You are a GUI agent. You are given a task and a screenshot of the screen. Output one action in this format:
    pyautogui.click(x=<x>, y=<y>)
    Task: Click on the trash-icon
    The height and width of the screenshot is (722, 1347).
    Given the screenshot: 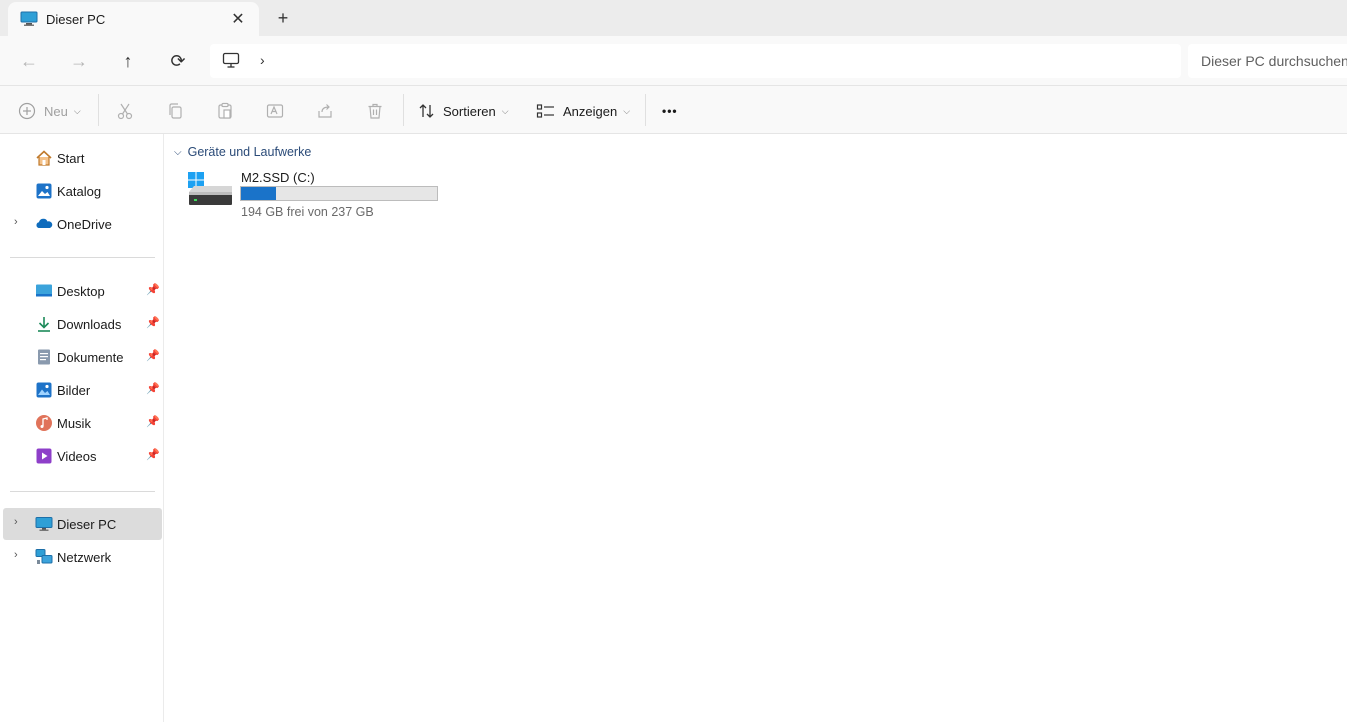 What is the action you would take?
    pyautogui.click(x=375, y=111)
    